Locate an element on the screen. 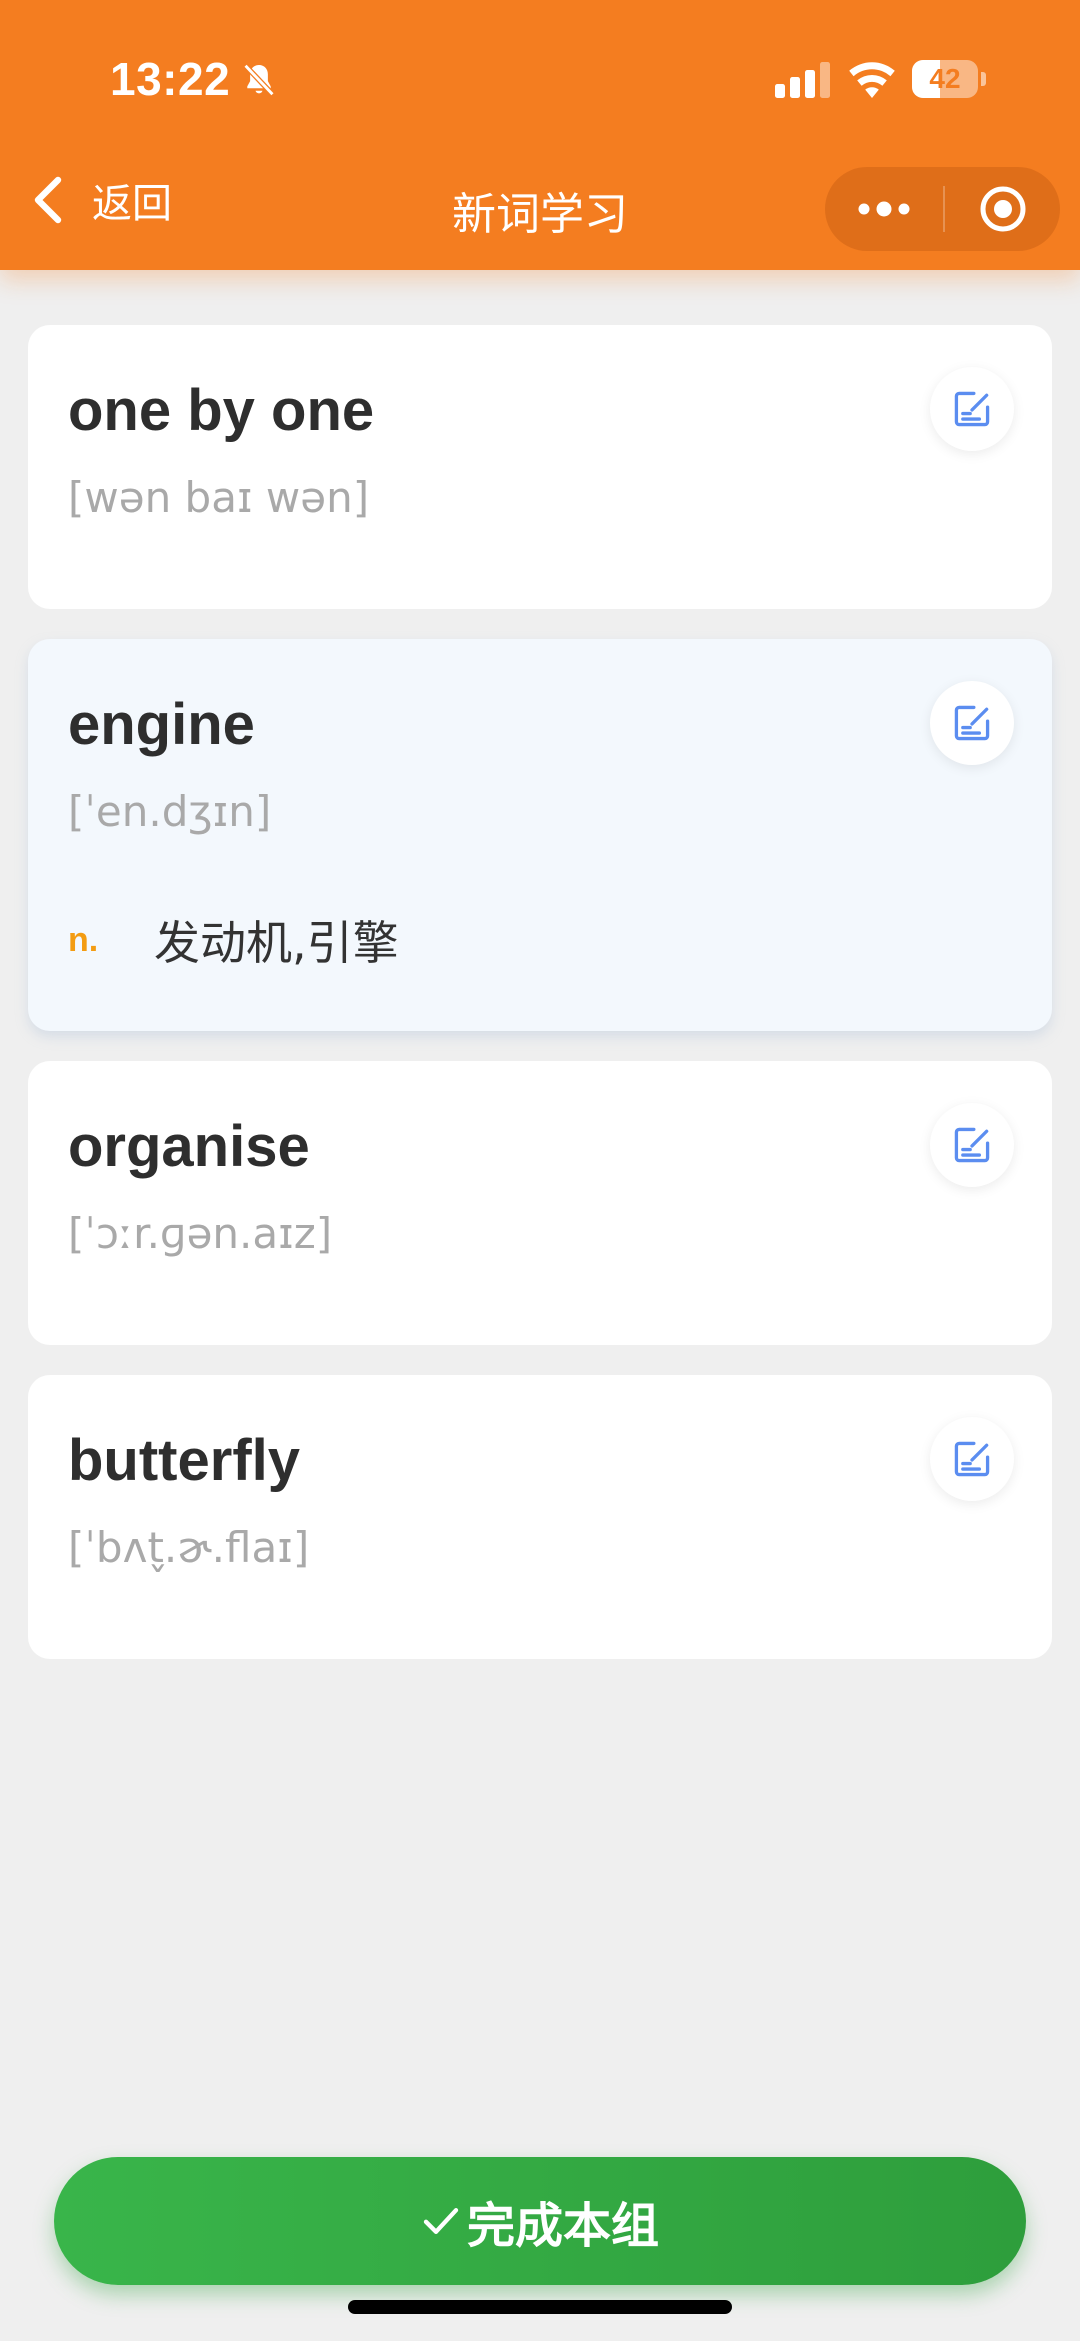  signal-icon is located at coordinates (802, 80).